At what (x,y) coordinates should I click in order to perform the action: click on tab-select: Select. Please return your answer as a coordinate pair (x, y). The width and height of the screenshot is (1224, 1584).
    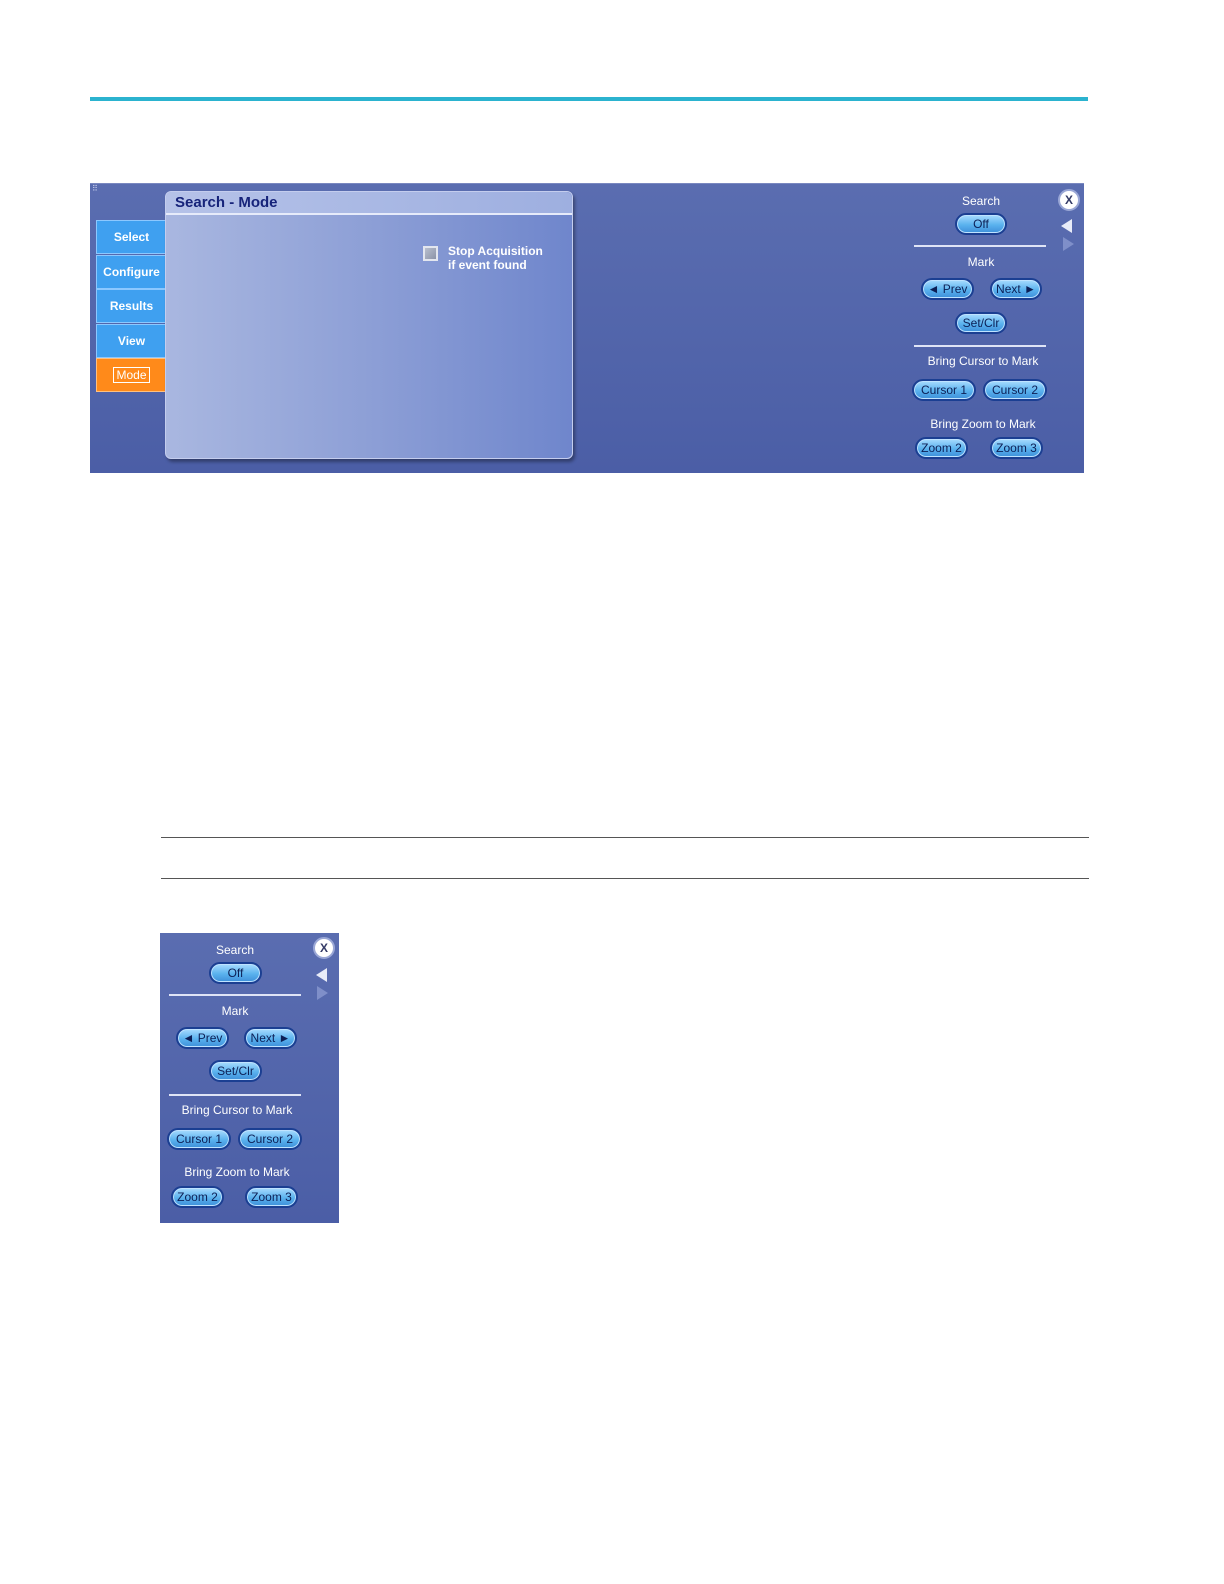
    Looking at the image, I should click on (131, 237).